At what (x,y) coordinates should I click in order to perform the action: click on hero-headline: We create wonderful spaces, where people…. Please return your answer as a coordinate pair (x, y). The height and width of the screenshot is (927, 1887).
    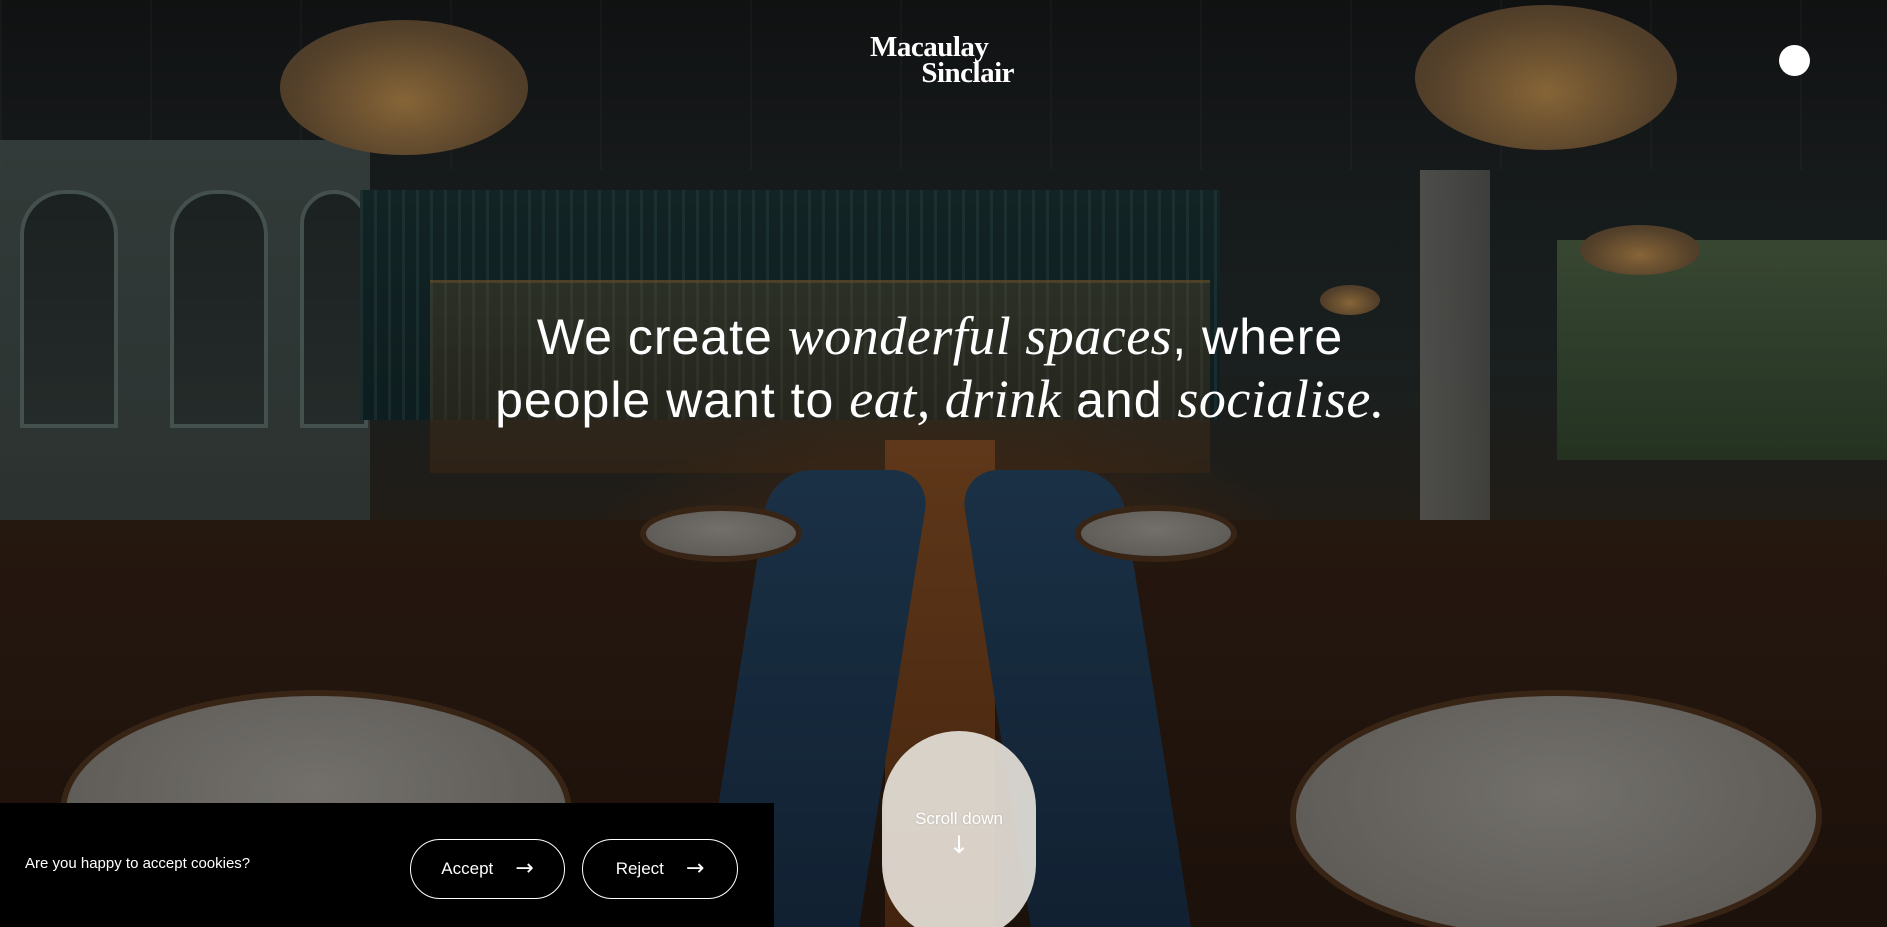
    Looking at the image, I should click on (940, 368).